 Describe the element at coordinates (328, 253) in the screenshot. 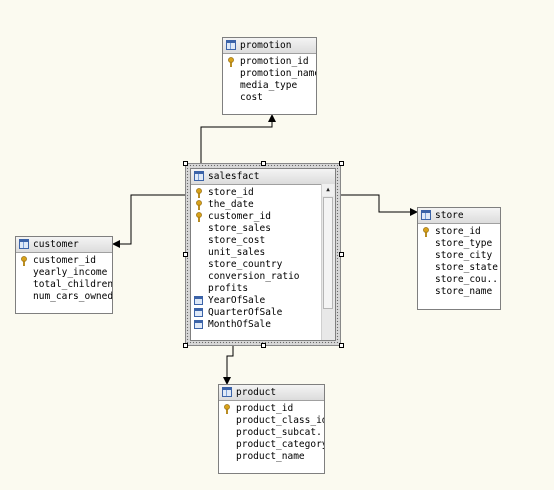

I see `scroll-thumb` at that location.